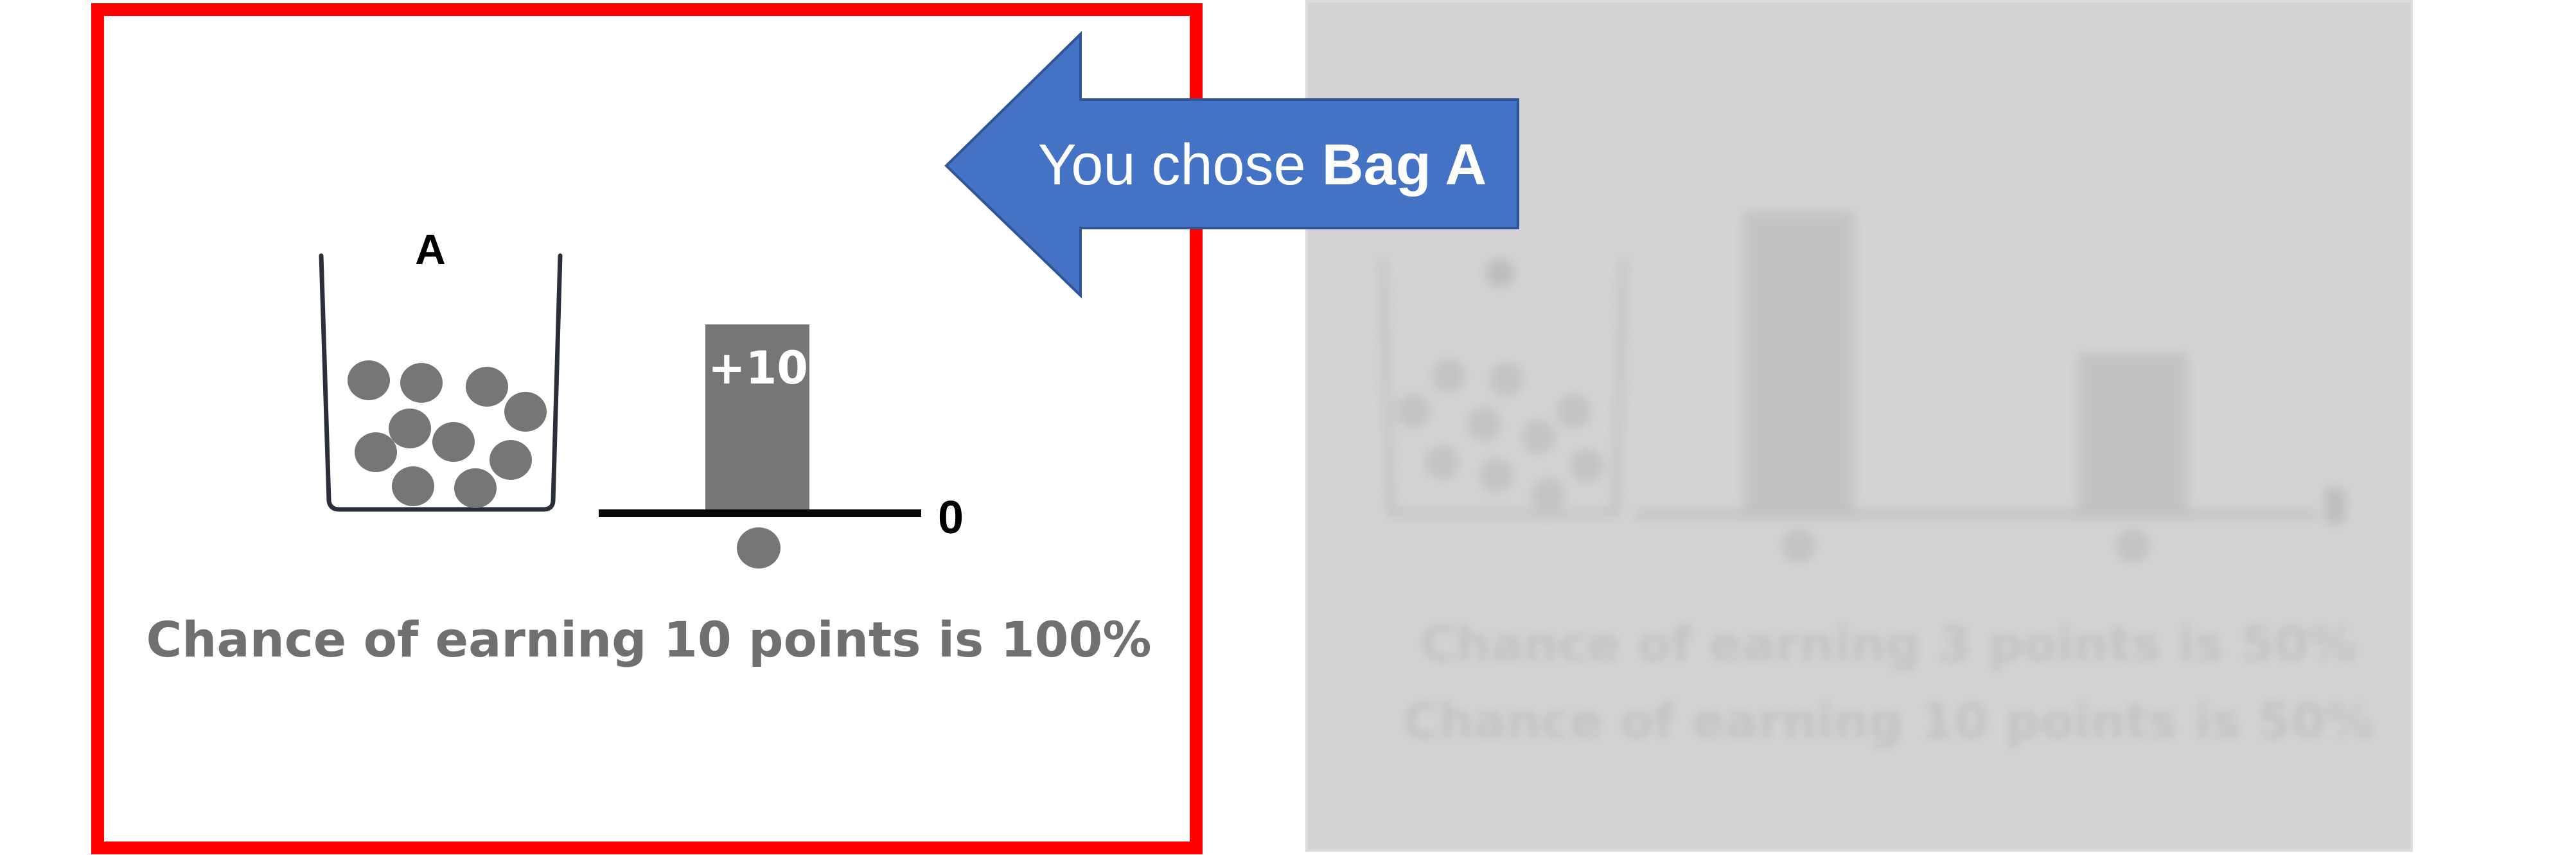  Describe the element at coordinates (1404, 165) in the screenshot. I see `choice-arrow-choice: Bag A` at that location.